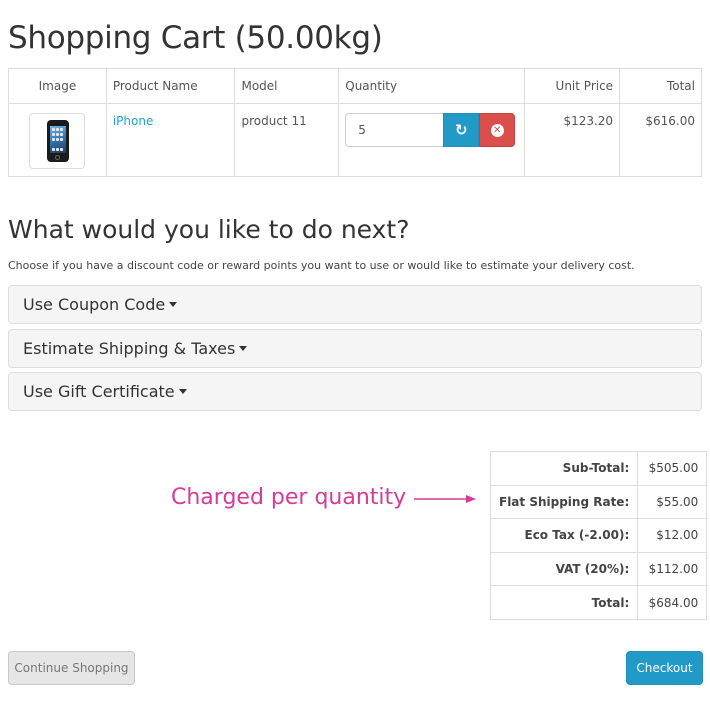 Image resolution: width=710 pixels, height=710 pixels. I want to click on estimate-shipping-label: Estimate Shipping & Taxes, so click(129, 348).